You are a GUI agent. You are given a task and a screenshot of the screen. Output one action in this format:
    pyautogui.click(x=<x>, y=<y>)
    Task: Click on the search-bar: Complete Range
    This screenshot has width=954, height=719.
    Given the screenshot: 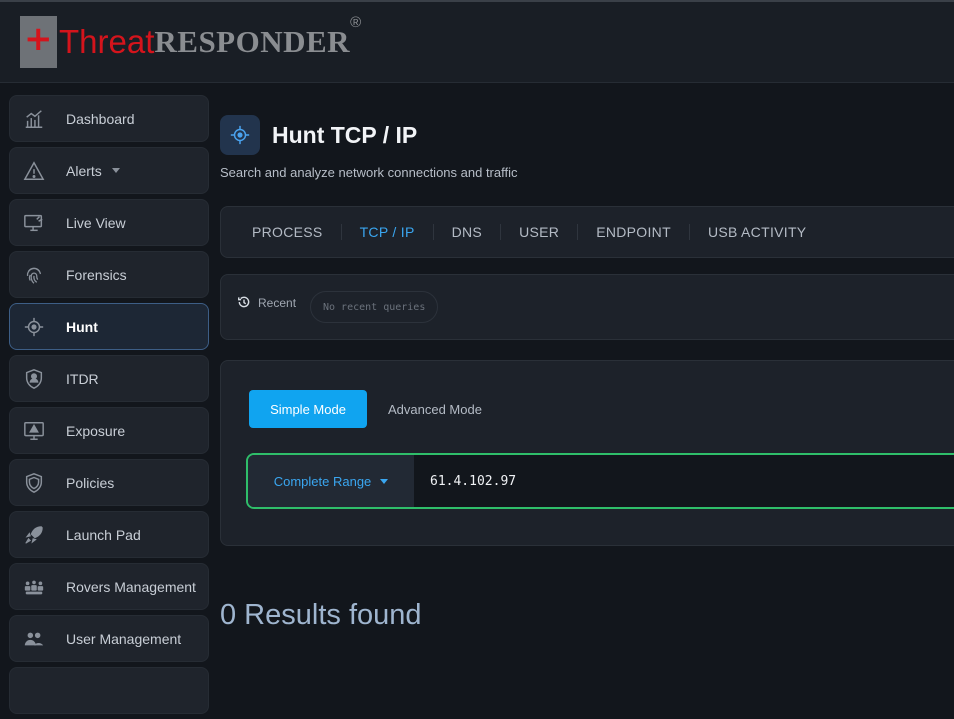 What is the action you would take?
    pyautogui.click(x=600, y=481)
    